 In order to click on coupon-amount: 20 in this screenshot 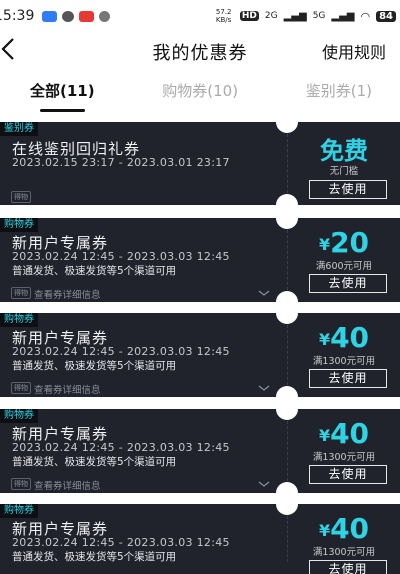, I will do `click(350, 242)`.